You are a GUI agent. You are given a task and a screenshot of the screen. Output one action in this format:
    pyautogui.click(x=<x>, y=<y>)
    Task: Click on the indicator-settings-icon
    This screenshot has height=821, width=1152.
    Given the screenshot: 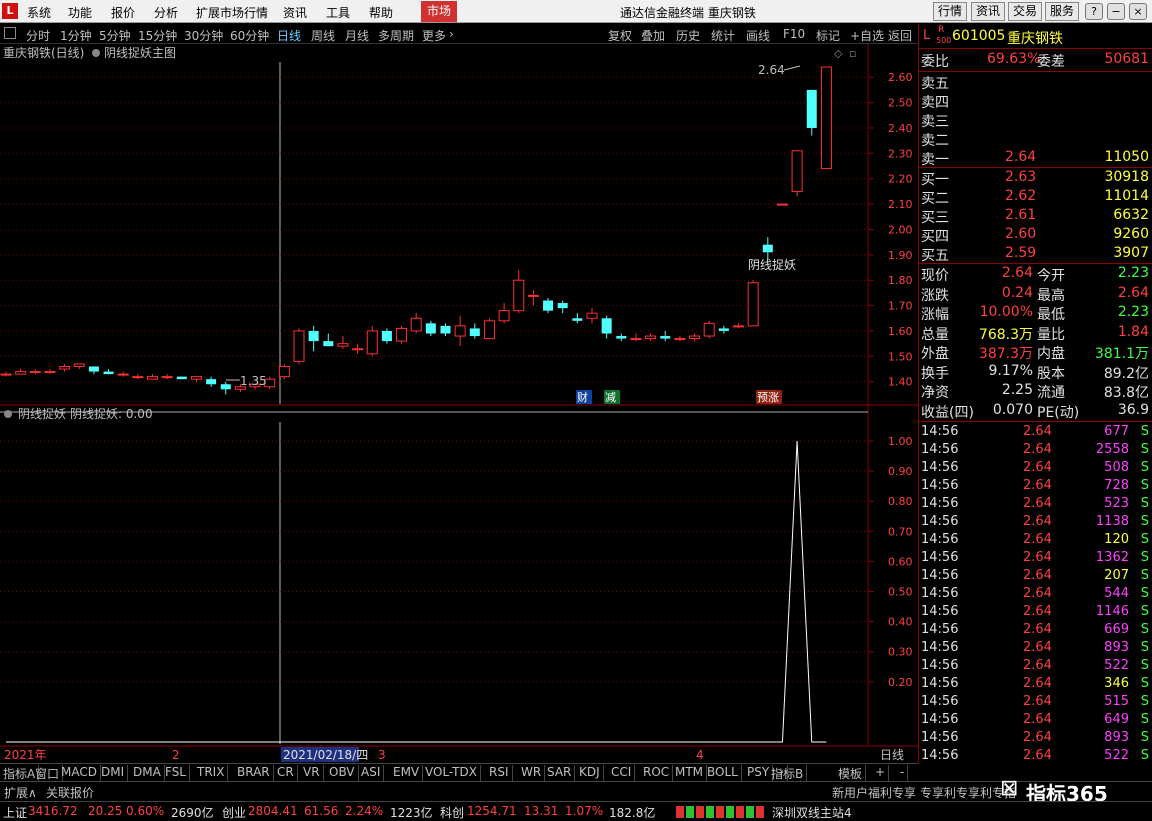 What is the action you would take?
    pyautogui.click(x=8, y=414)
    